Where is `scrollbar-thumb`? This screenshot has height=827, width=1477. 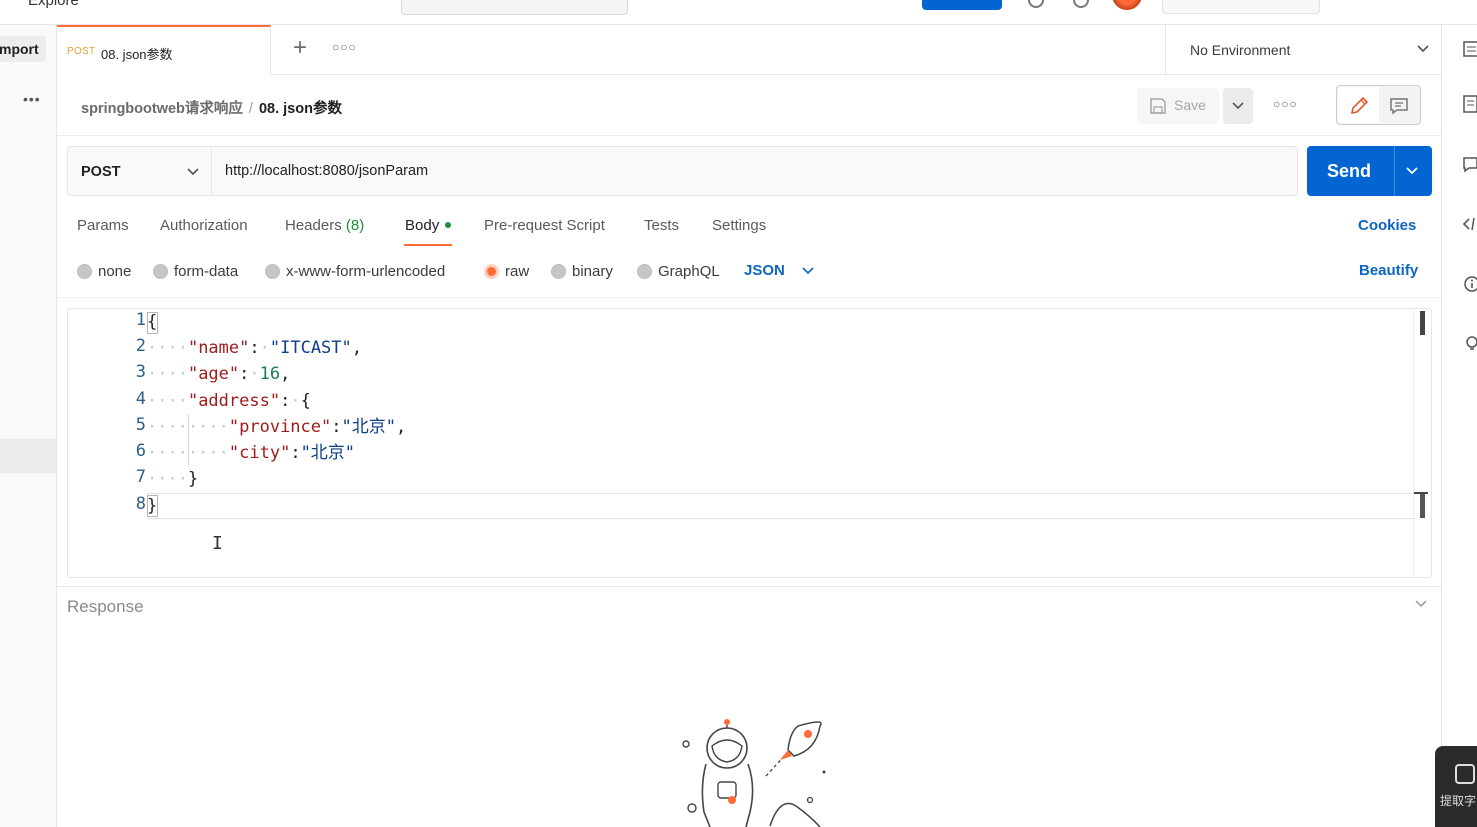
scrollbar-thumb is located at coordinates (1422, 323).